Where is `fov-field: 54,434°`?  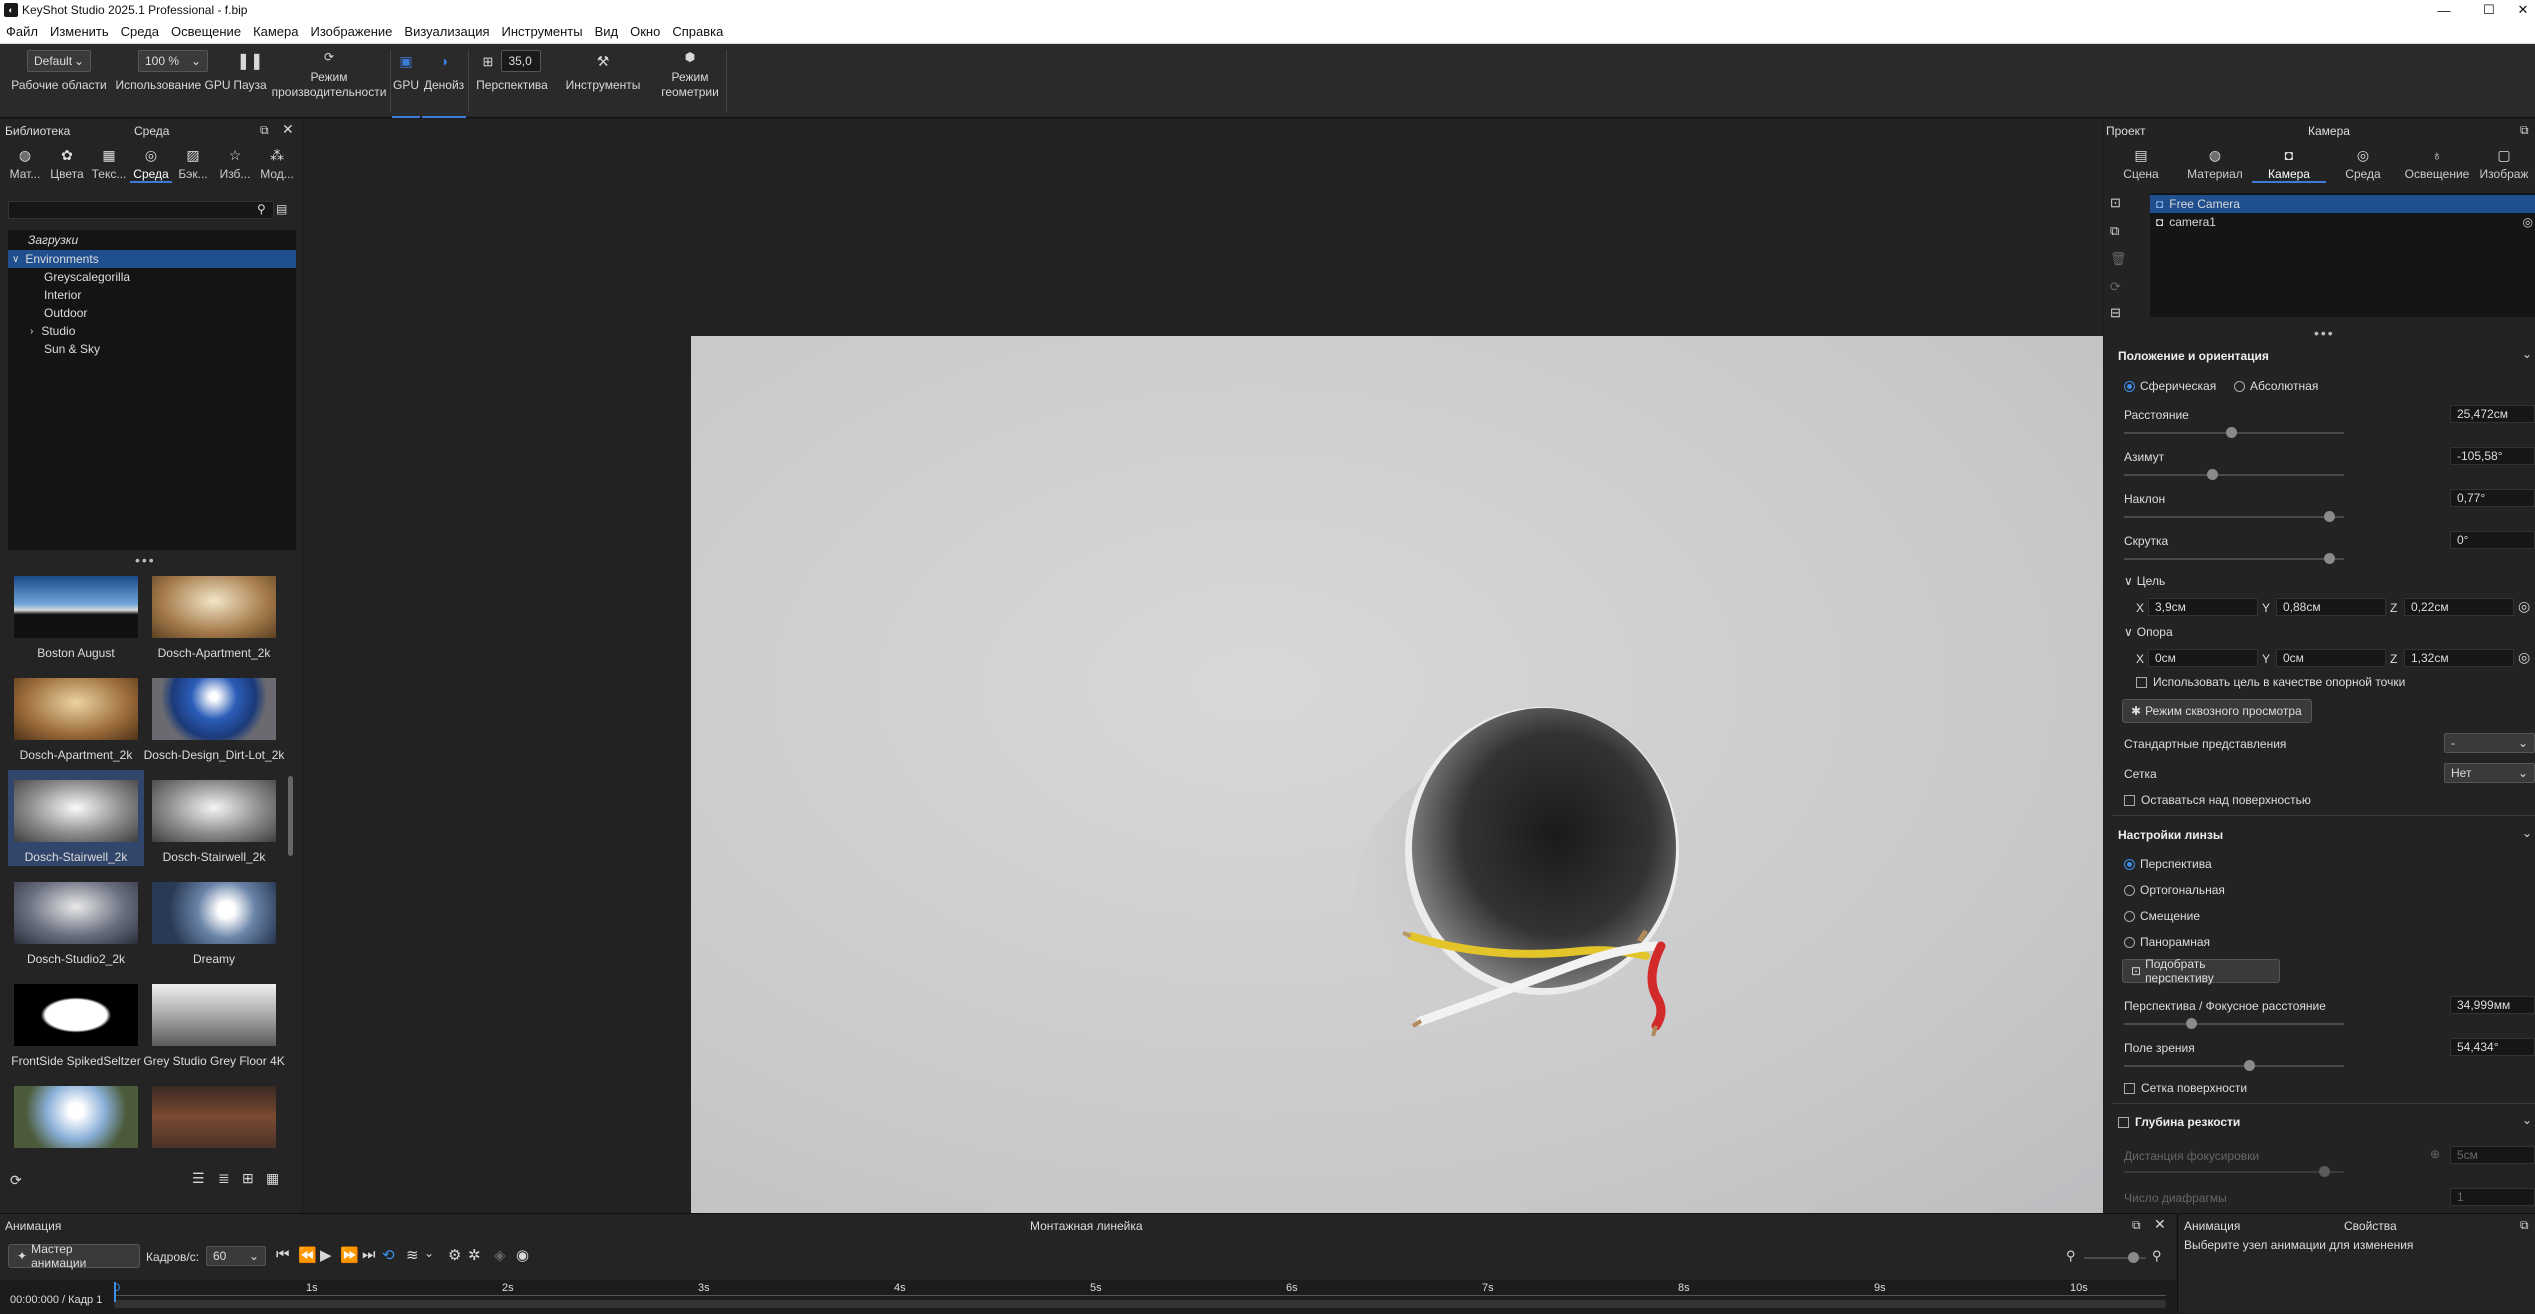
fov-field: 54,434° is located at coordinates (2492, 1047).